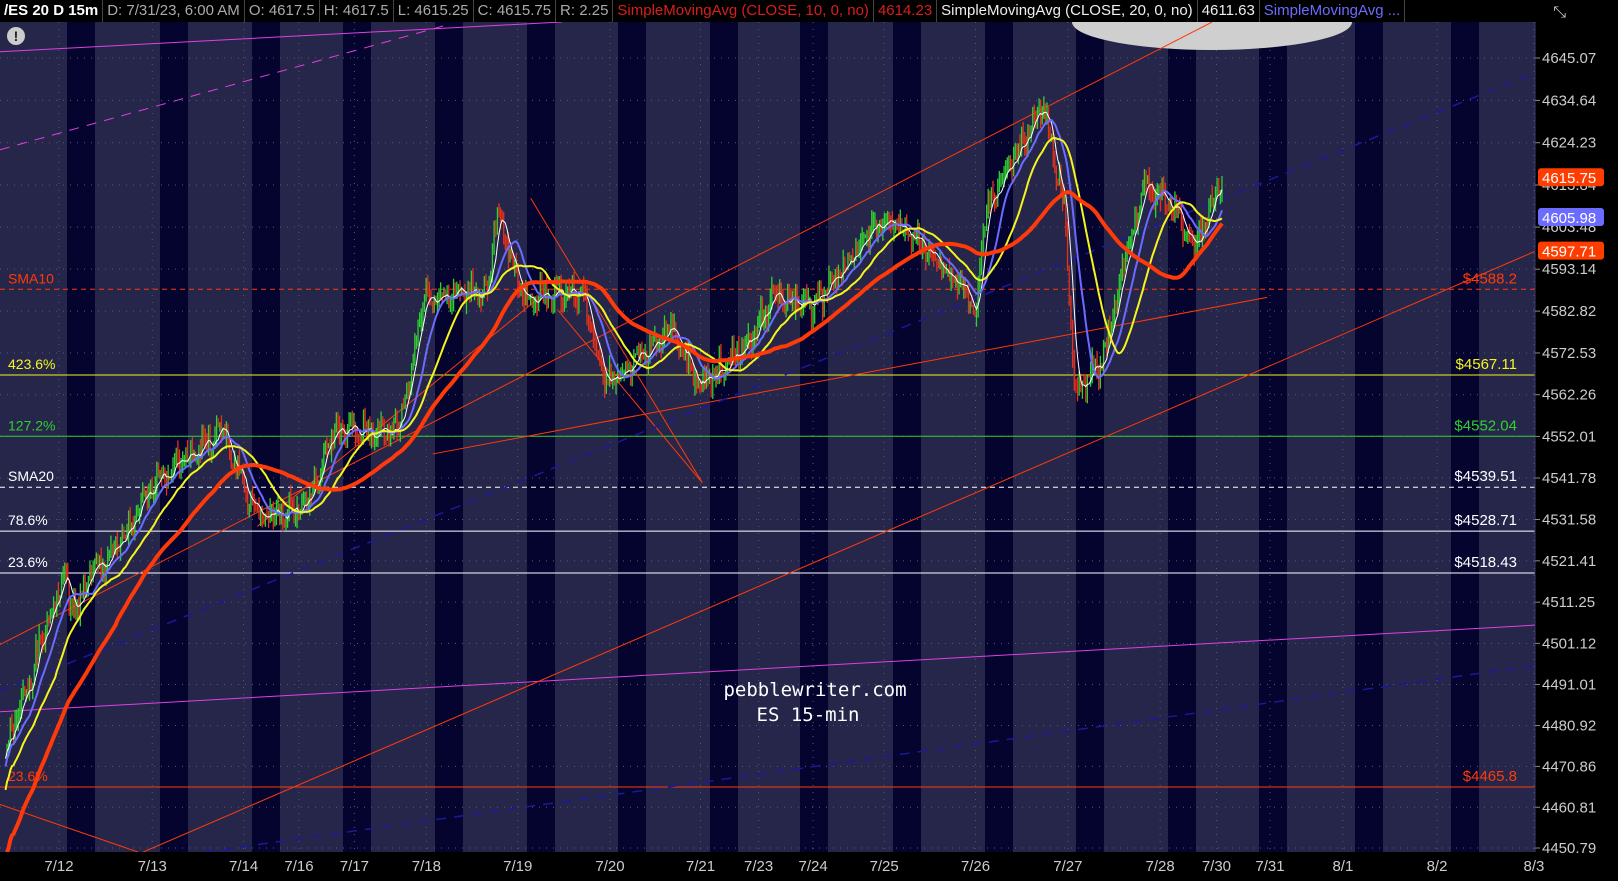 Image resolution: width=1618 pixels, height=881 pixels. Describe the element at coordinates (1569, 807) in the screenshot. I see `price-tick-label: 4460.81` at that location.